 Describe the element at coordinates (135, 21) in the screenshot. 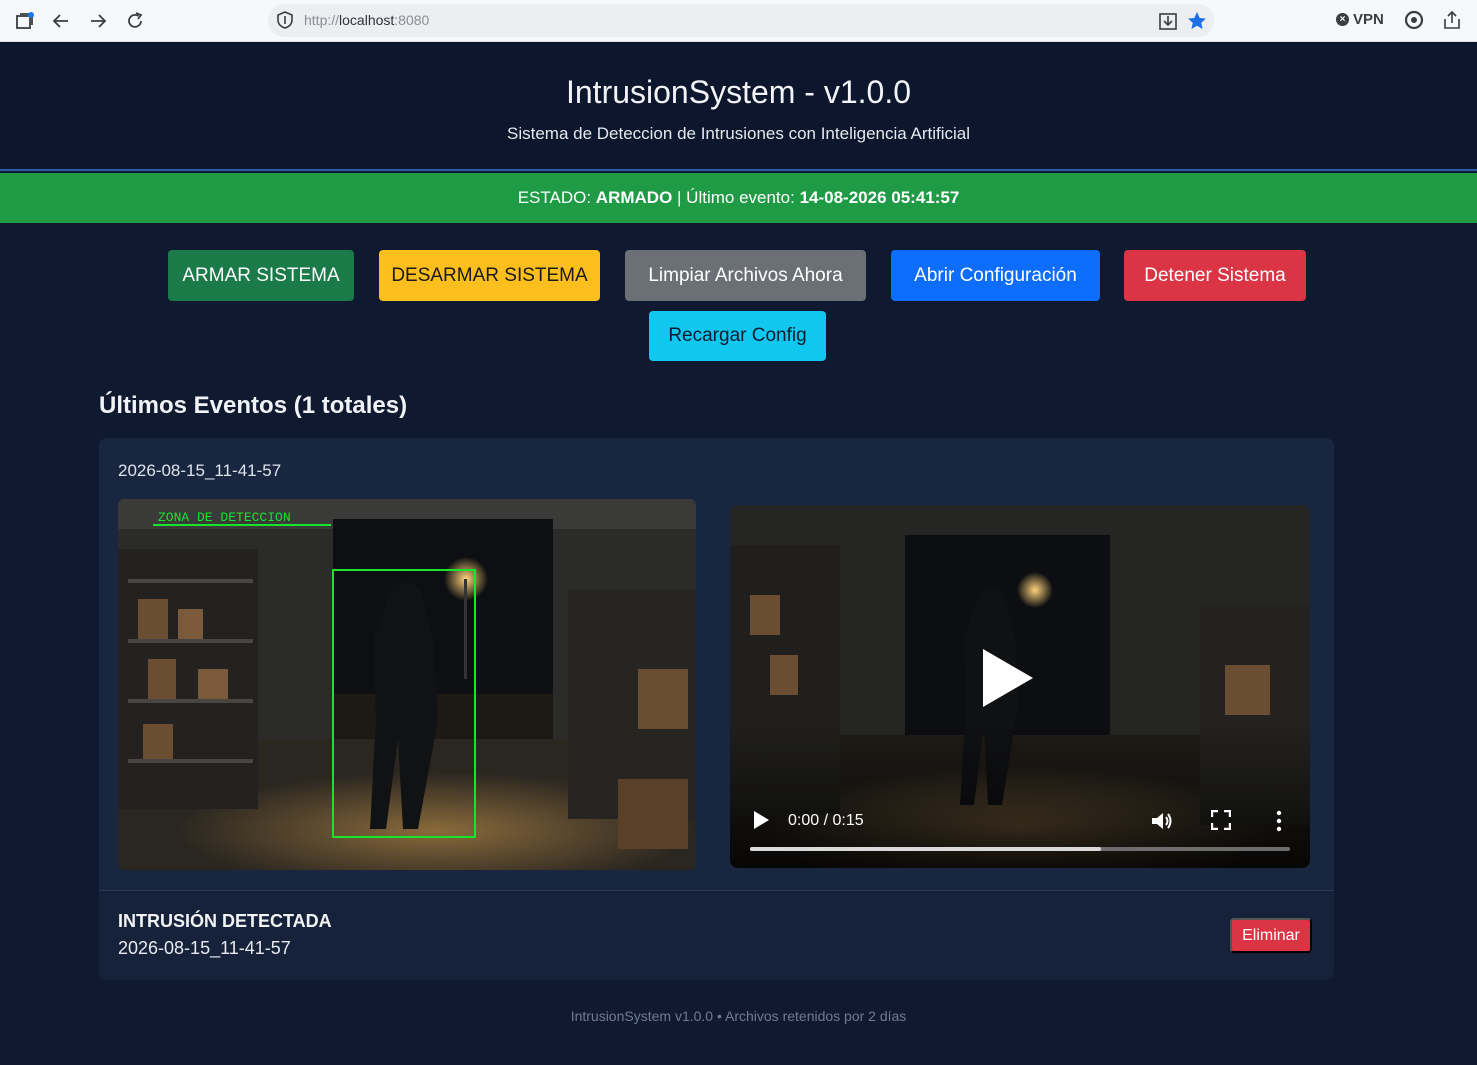

I see `reload-icon` at that location.